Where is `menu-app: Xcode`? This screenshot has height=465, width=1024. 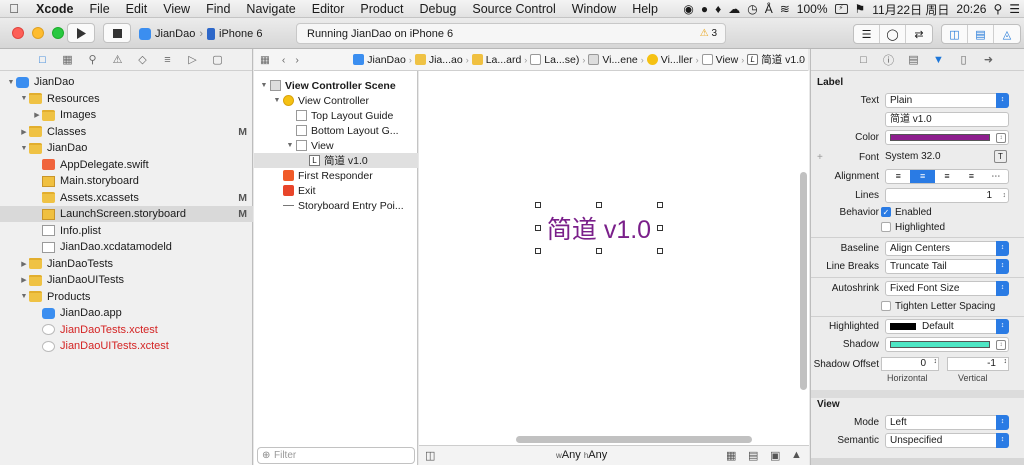
menu-app: Xcode is located at coordinates (55, 9).